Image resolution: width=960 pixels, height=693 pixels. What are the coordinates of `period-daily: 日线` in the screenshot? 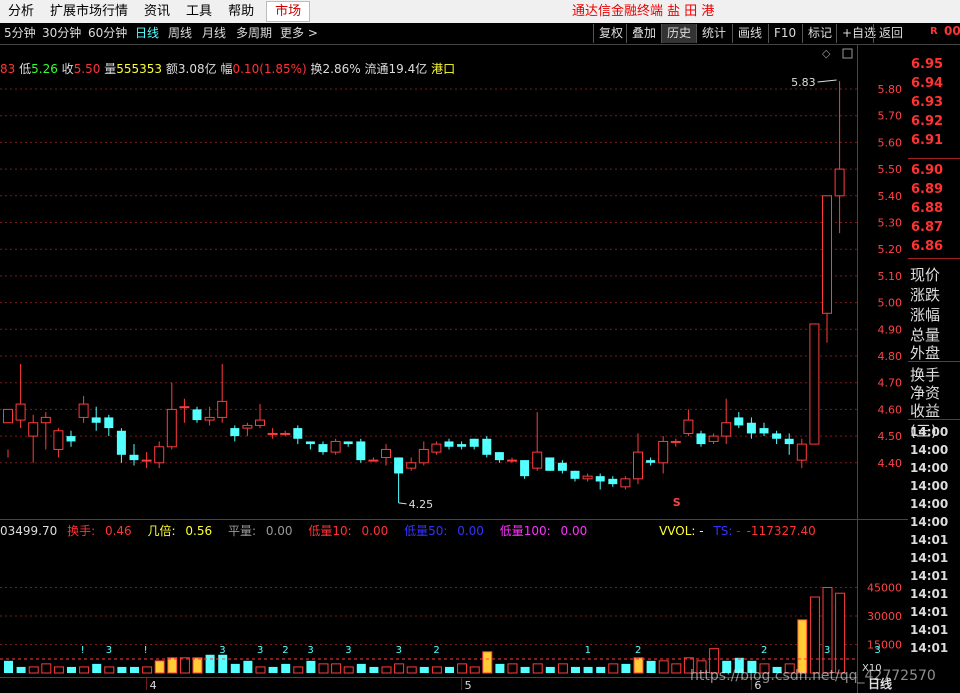 It's located at (147, 33).